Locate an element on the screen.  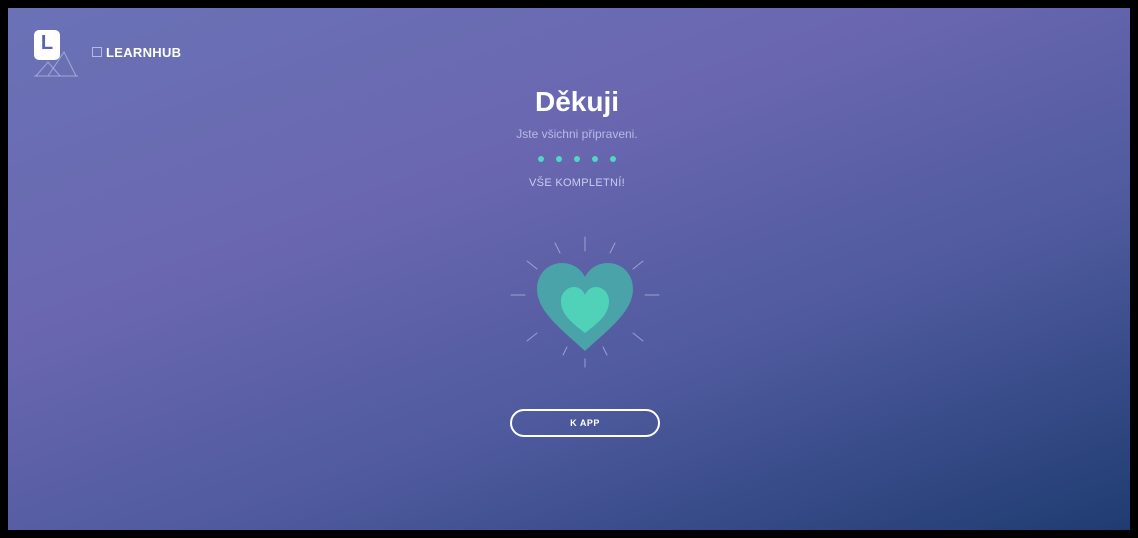
brand-name: LEARNHUB is located at coordinates (144, 52).